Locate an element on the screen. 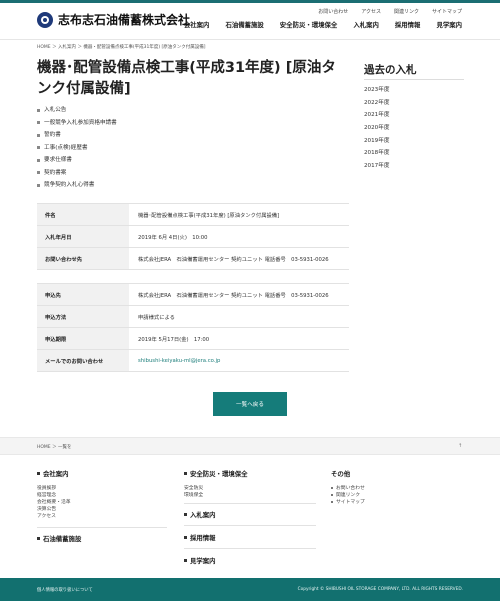 Image resolution: width=500 pixels, height=601 pixels. email-link: shibushi-keiyaku-ml@jera.co.jp is located at coordinates (239, 360).